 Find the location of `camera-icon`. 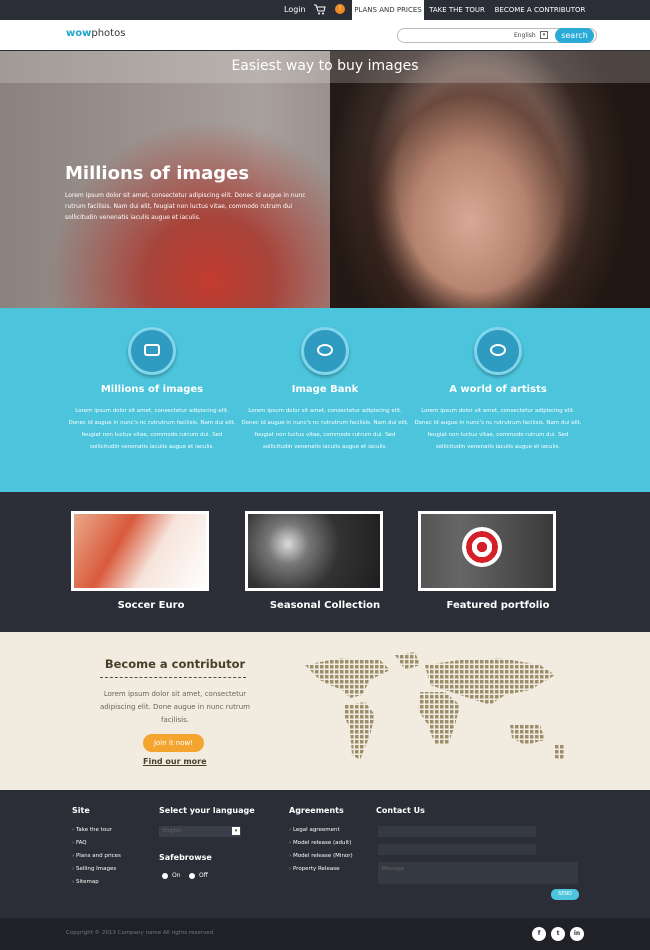

camera-icon is located at coordinates (152, 351).